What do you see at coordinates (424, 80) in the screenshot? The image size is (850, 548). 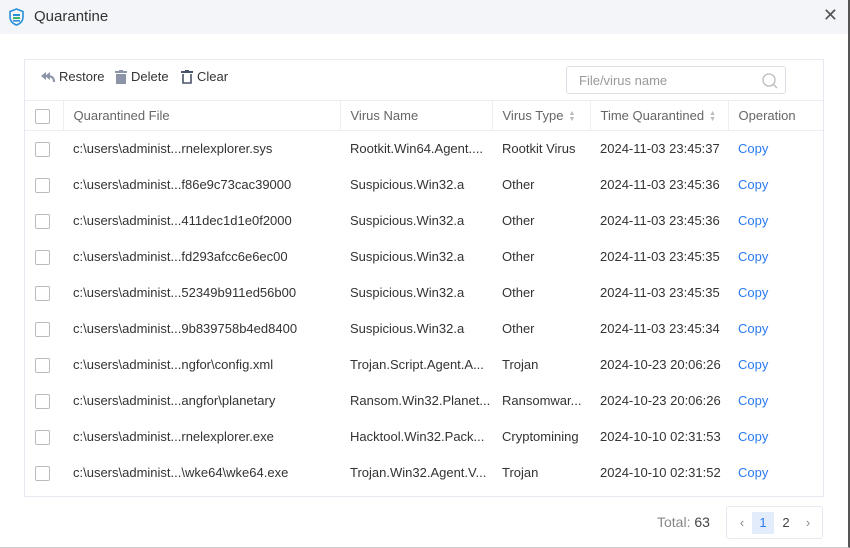 I see `toolbar: Restore Delete Clear File/virus name` at bounding box center [424, 80].